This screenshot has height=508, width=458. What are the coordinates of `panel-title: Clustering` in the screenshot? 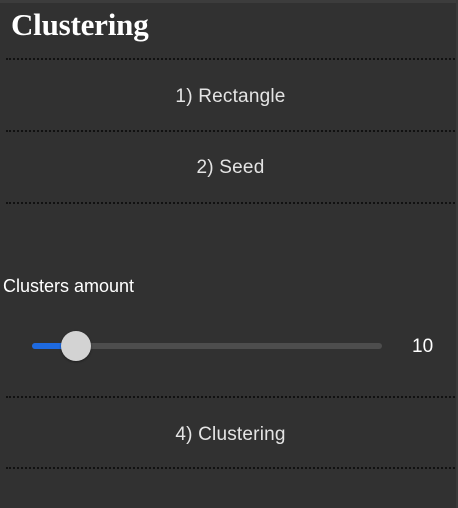 It's located at (80, 24).